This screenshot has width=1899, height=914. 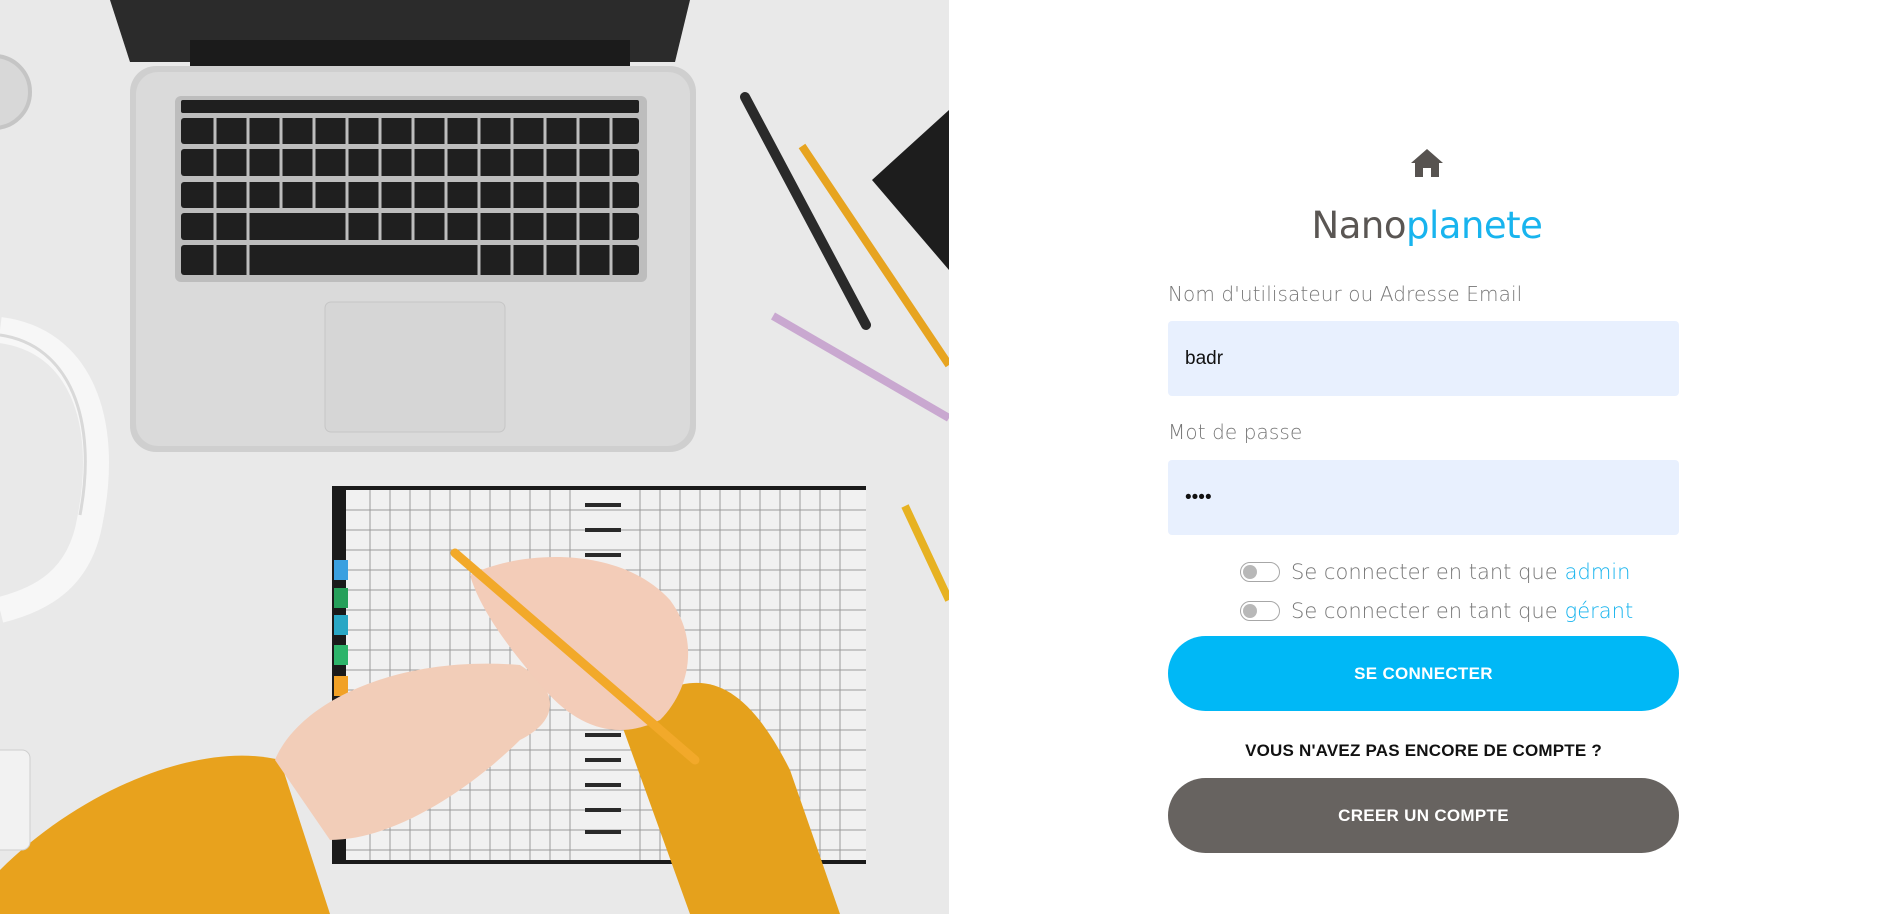 What do you see at coordinates (1599, 611) in the screenshot?
I see `manager-role-text: gérant` at bounding box center [1599, 611].